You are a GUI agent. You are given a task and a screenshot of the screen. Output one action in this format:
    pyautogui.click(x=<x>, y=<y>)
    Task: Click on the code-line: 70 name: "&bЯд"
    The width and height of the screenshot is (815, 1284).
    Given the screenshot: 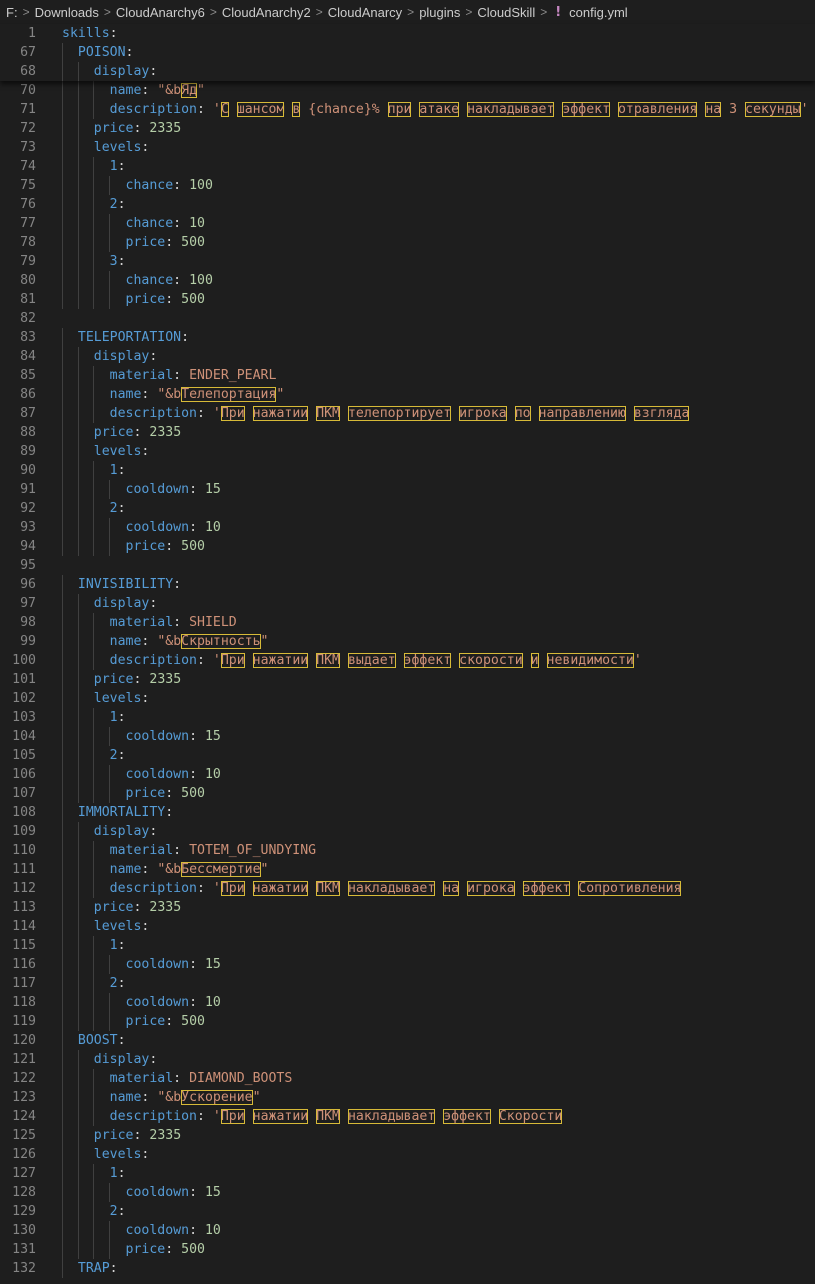 What is the action you would take?
    pyautogui.click(x=407, y=90)
    